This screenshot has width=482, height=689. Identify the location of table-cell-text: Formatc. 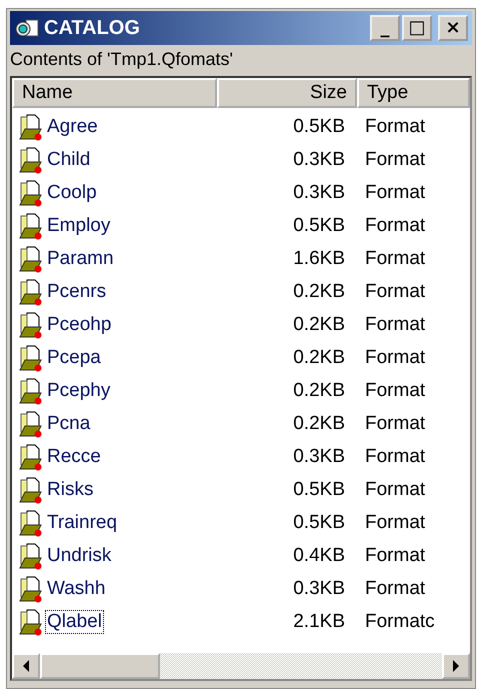
(400, 621).